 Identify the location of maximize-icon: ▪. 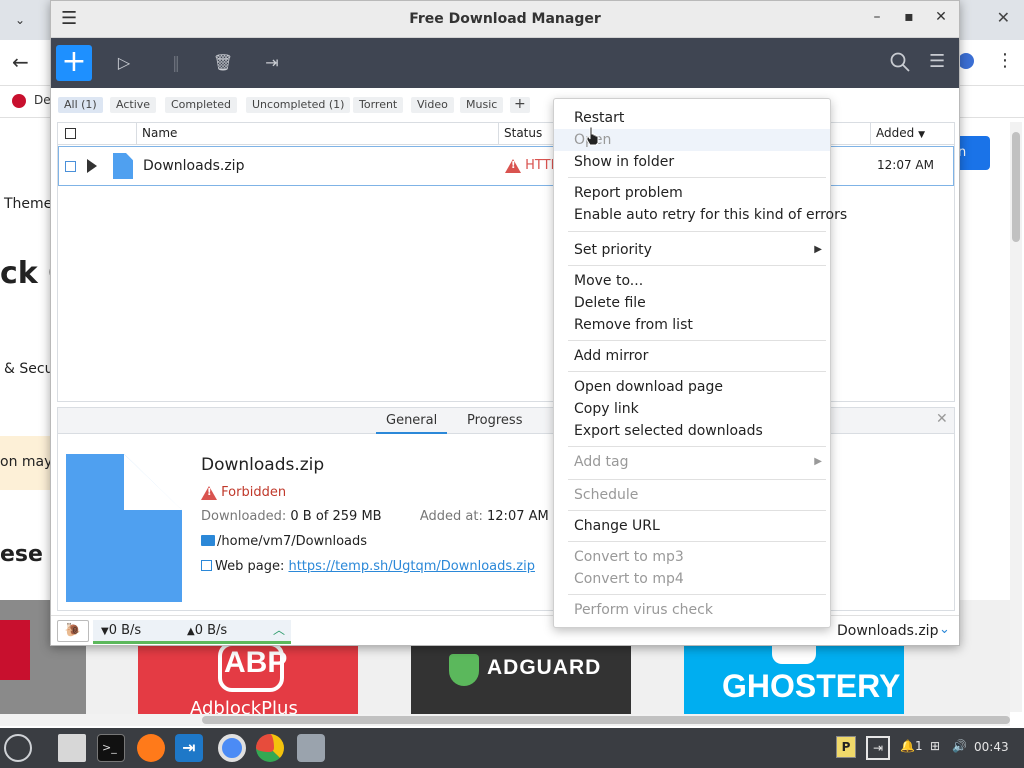
(909, 17).